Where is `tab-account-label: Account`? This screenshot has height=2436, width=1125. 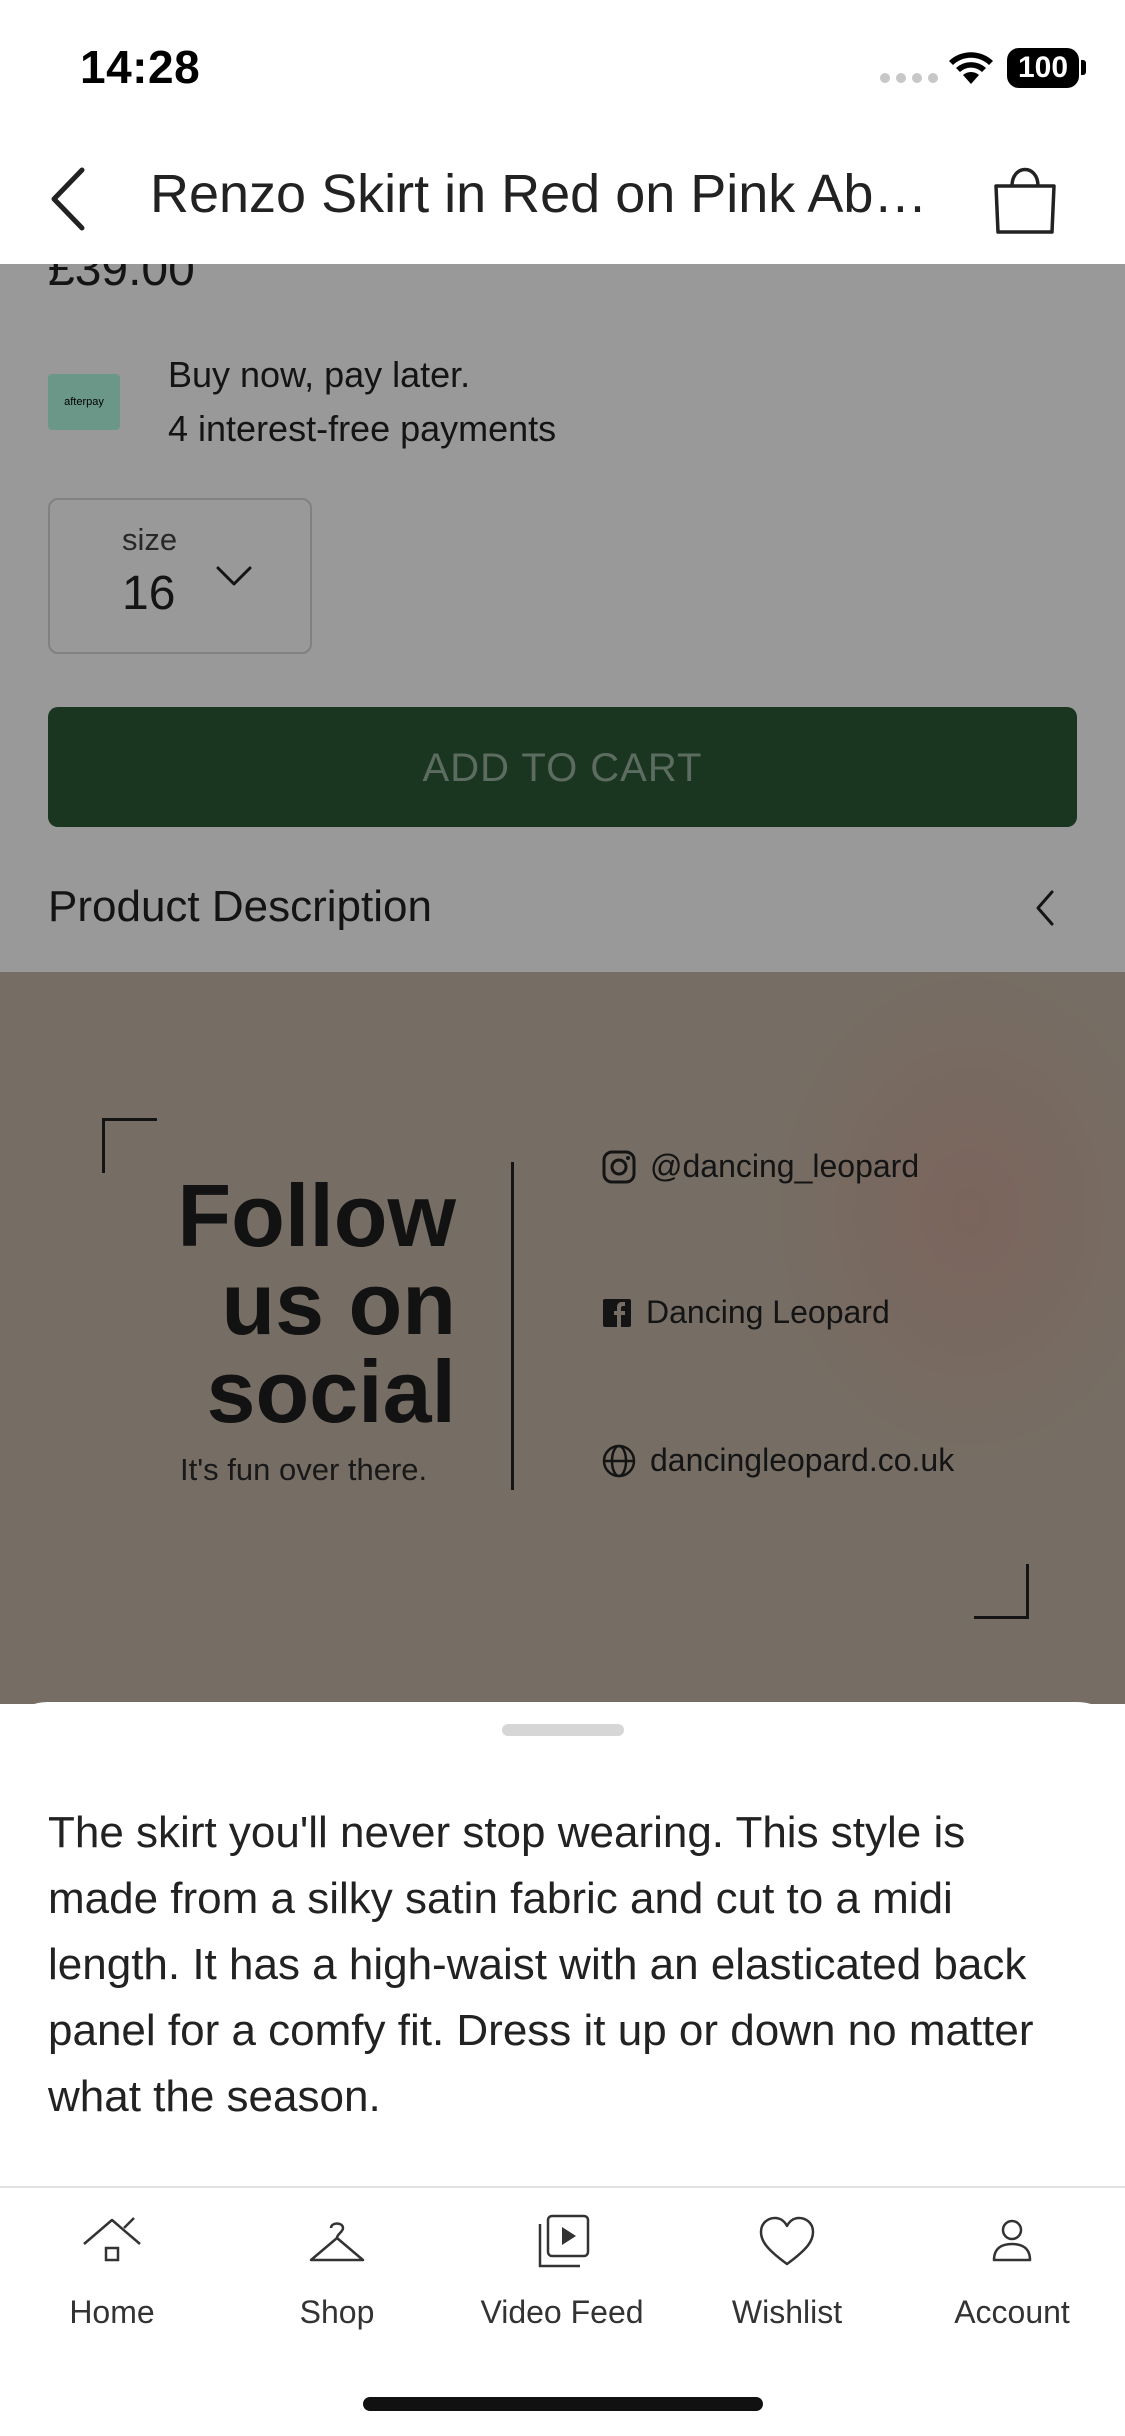
tab-account-label: Account is located at coordinates (1012, 2312).